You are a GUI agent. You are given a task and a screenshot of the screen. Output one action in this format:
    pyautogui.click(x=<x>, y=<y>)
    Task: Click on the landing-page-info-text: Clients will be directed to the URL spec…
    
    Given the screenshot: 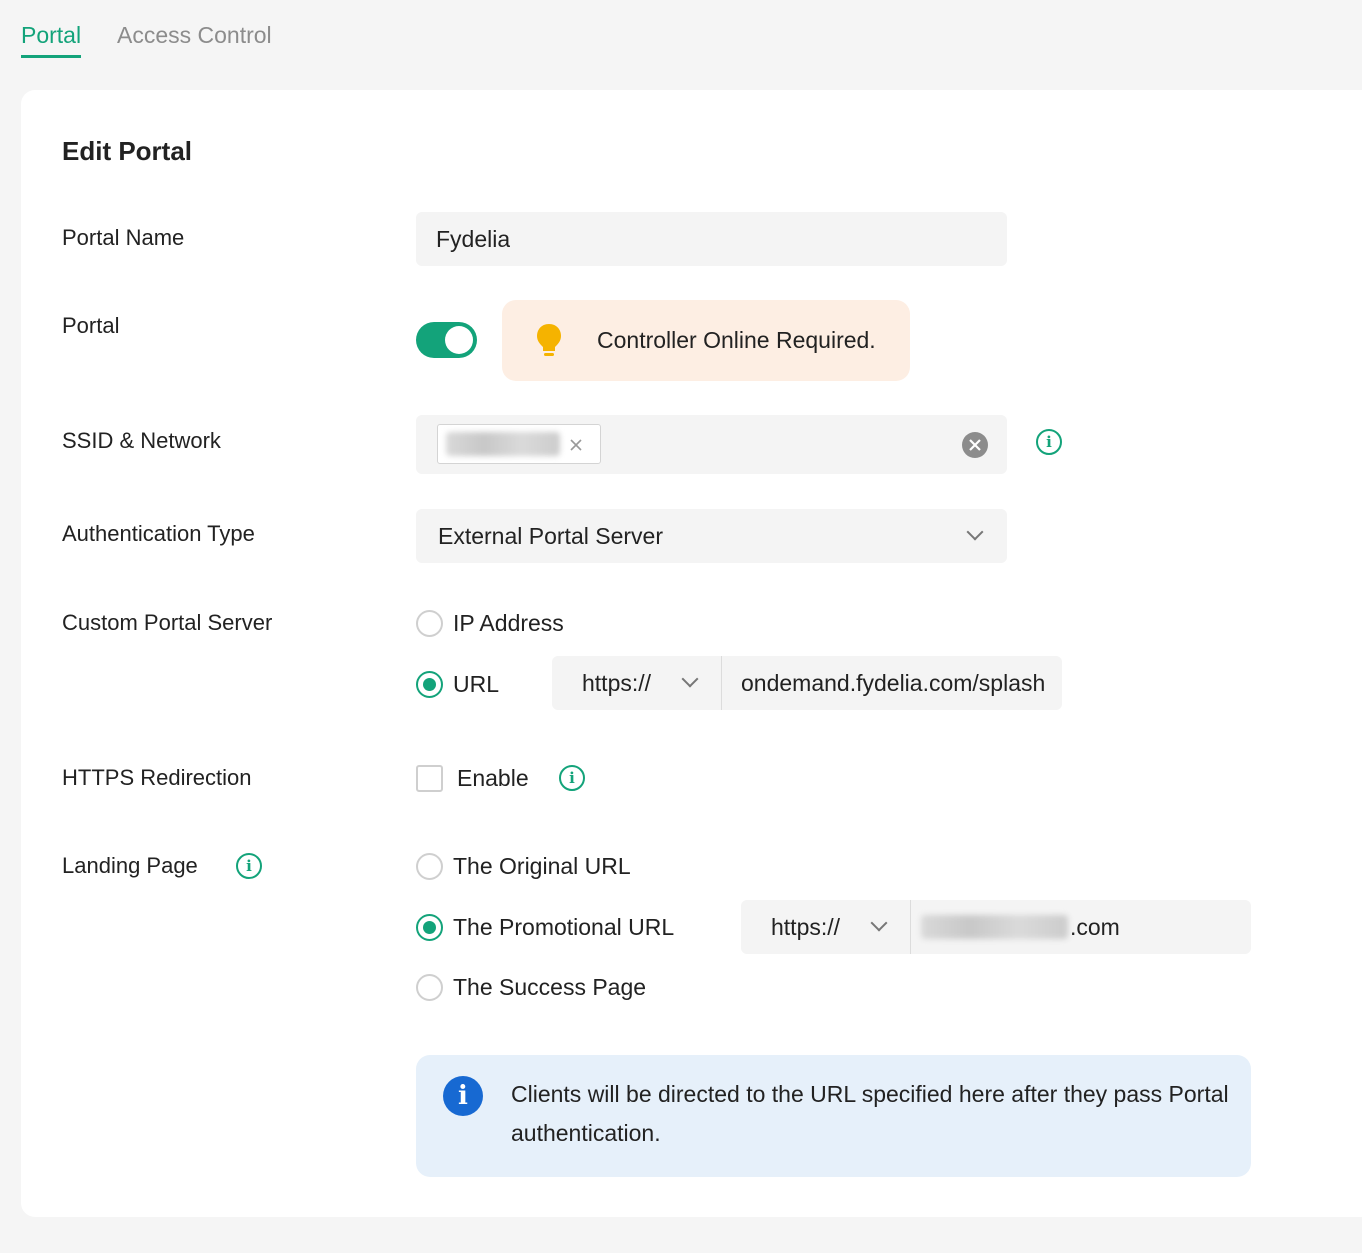 What is the action you would take?
    pyautogui.click(x=870, y=1113)
    